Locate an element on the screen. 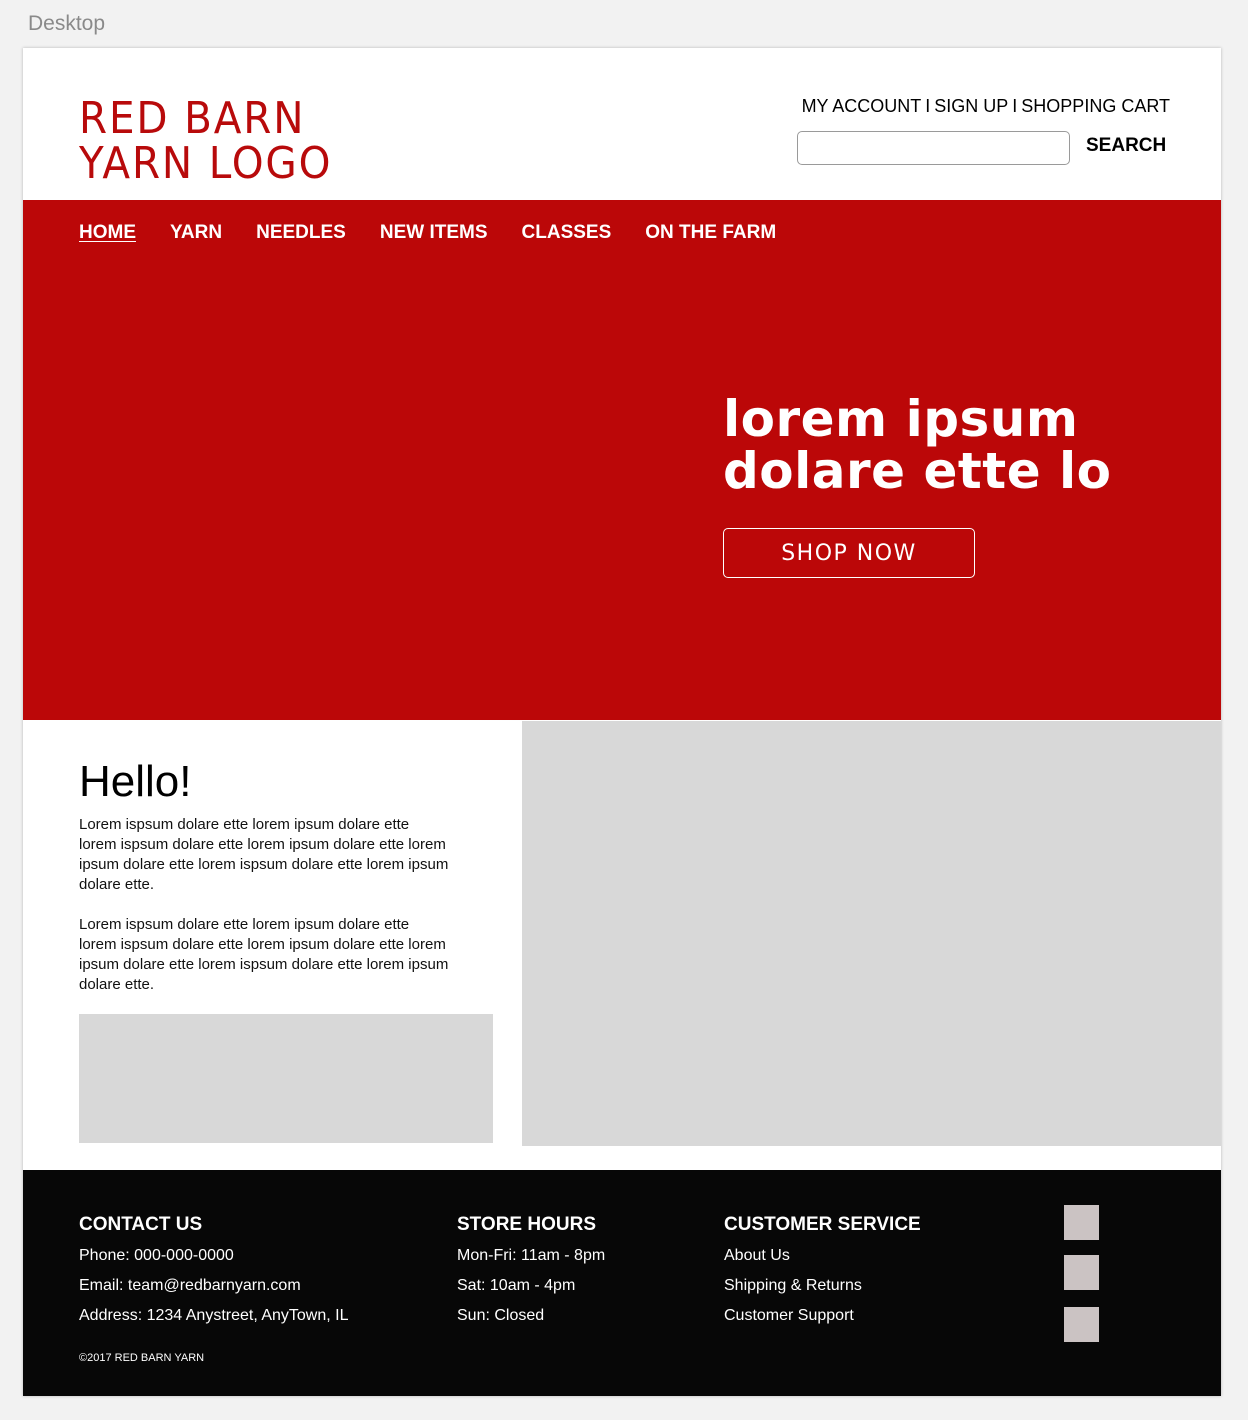  account-links: MY ACCOUNT I SIGN UP I SHOPPING CART is located at coordinates (986, 106).